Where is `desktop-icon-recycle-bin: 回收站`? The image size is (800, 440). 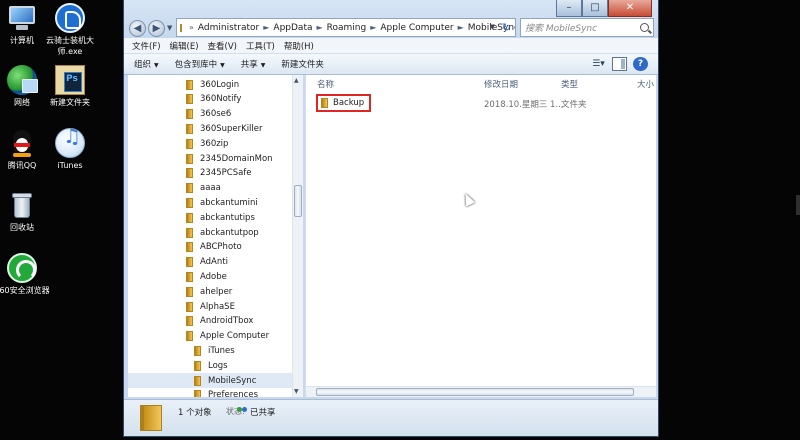 desktop-icon-recycle-bin: 回收站 is located at coordinates (26, 211).